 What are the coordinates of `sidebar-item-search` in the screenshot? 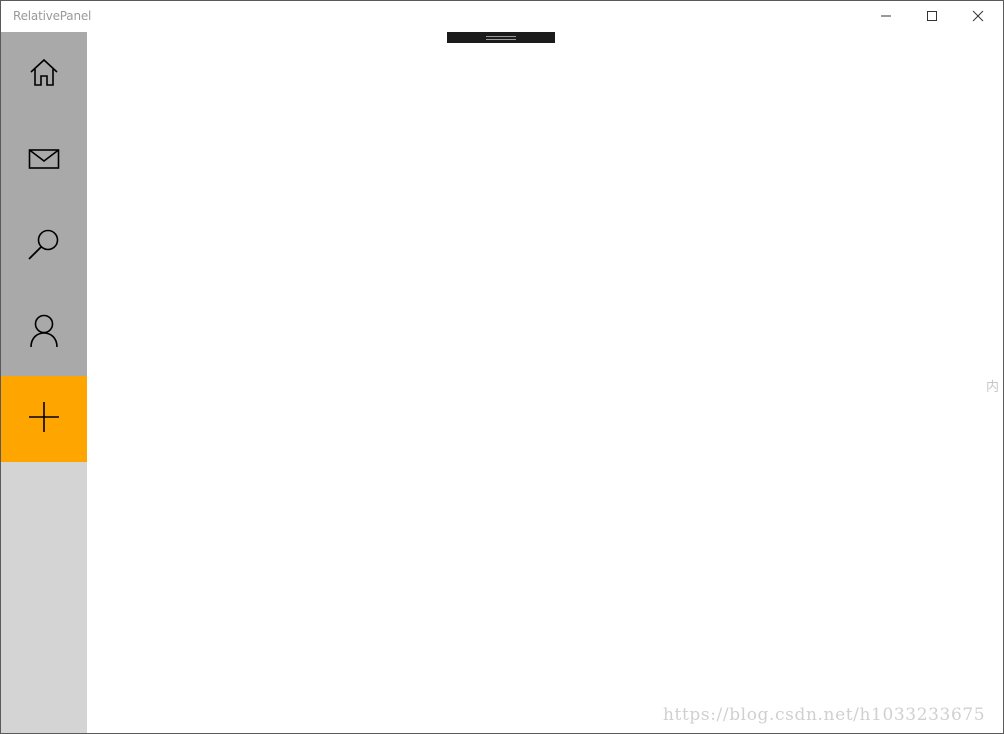 It's located at (44, 247).